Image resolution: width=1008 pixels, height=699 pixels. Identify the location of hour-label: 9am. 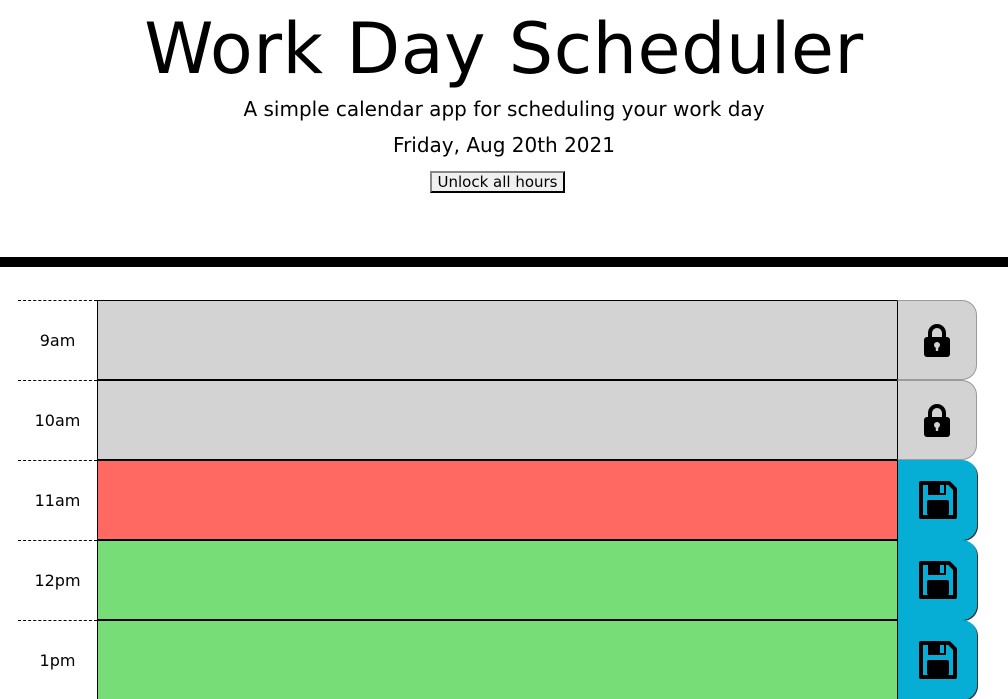
(57, 340).